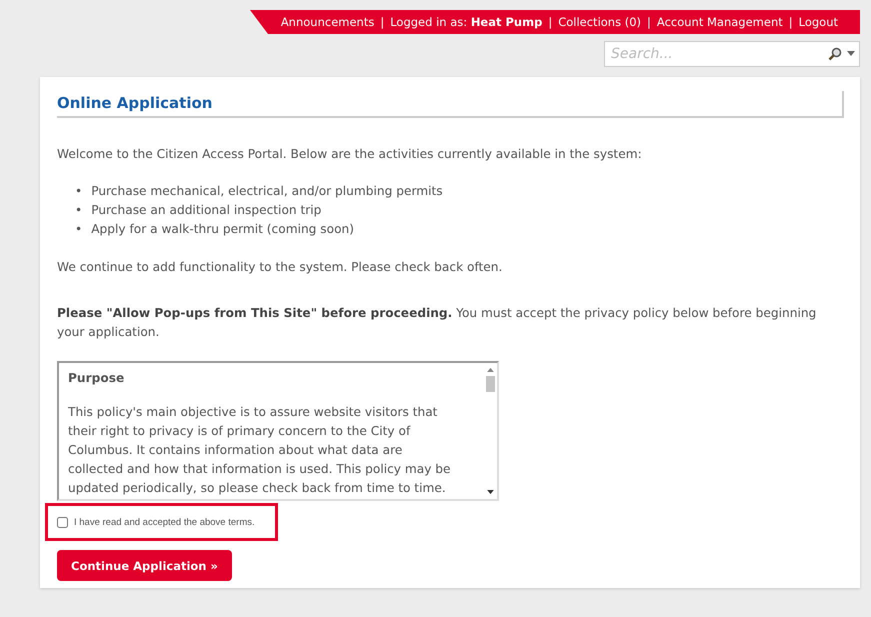 The width and height of the screenshot is (871, 617). Describe the element at coordinates (267, 191) in the screenshot. I see `activity-item: Purchase mechanical, electrical, and/or plumbing permits` at that location.